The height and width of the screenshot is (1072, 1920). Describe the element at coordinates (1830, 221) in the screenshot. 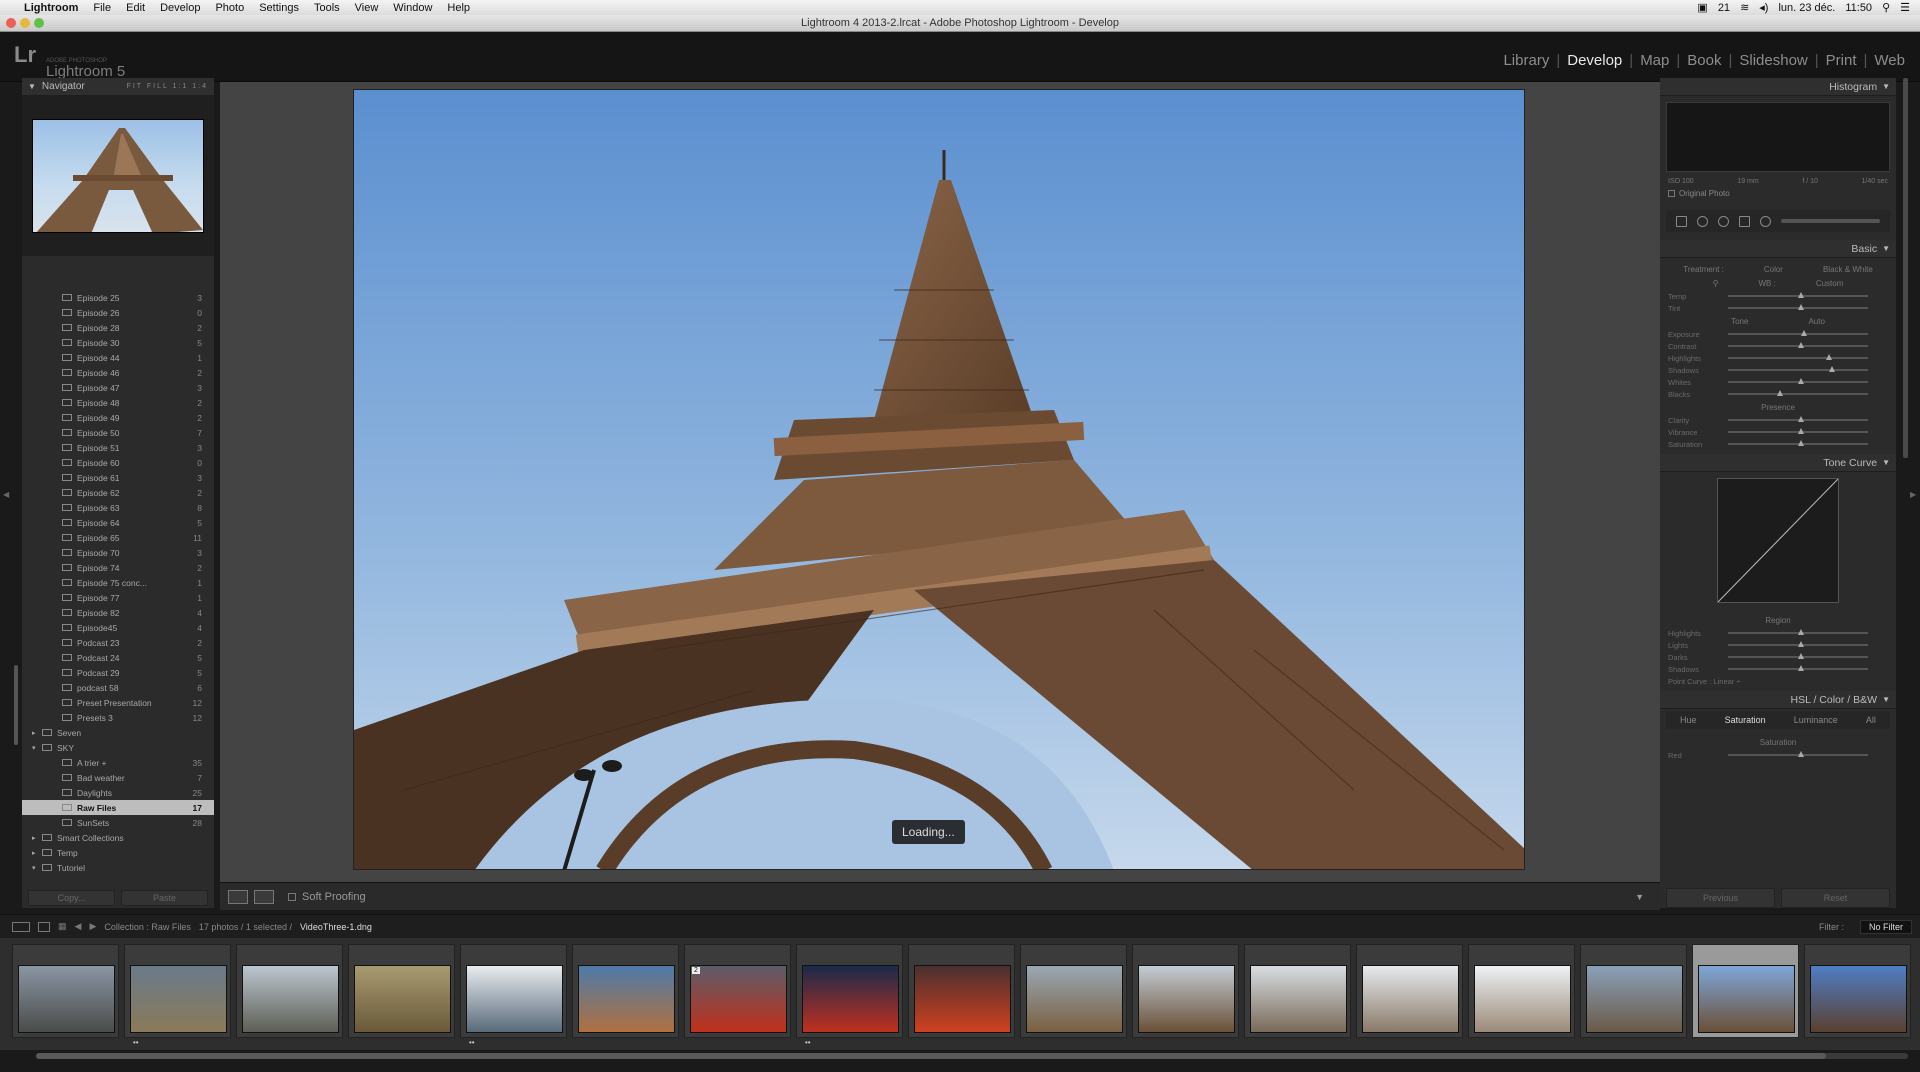

I see `brush-slider` at that location.